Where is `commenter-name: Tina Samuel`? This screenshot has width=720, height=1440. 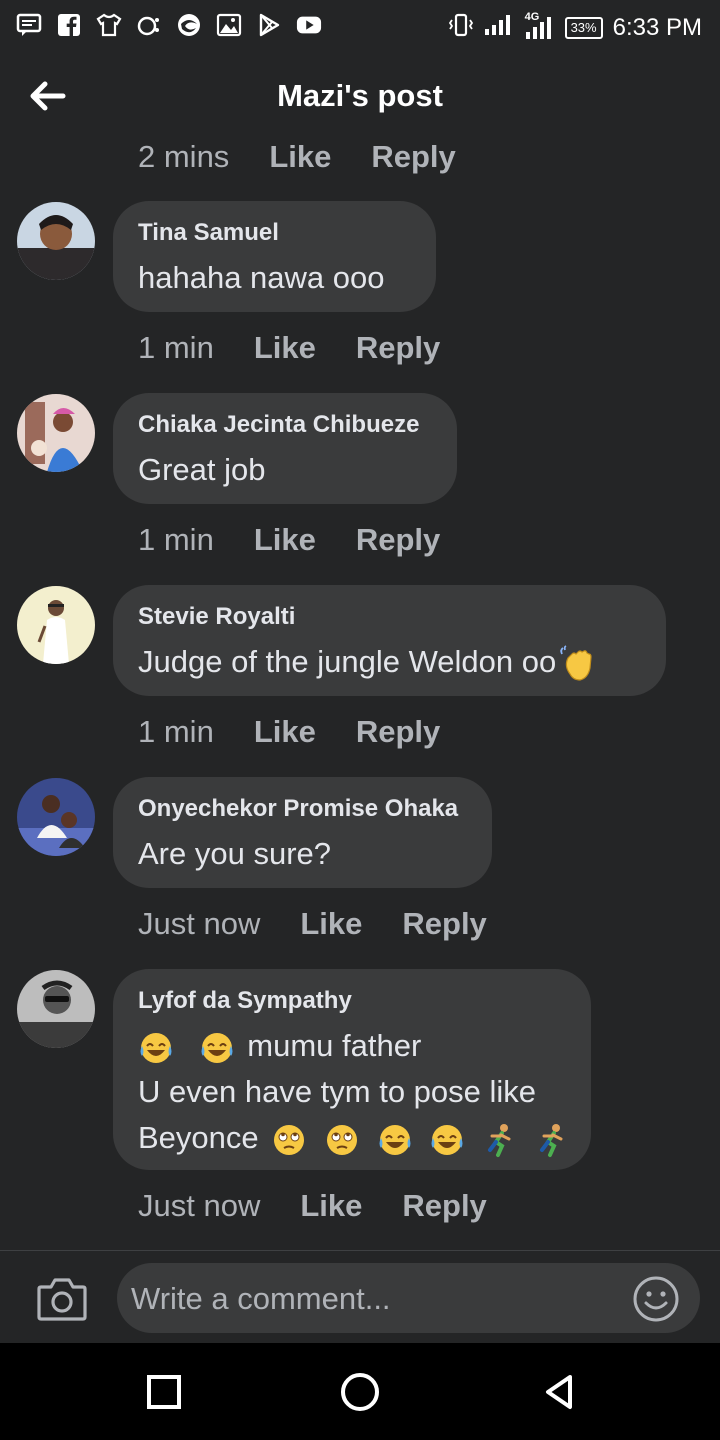 commenter-name: Tina Samuel is located at coordinates (274, 233).